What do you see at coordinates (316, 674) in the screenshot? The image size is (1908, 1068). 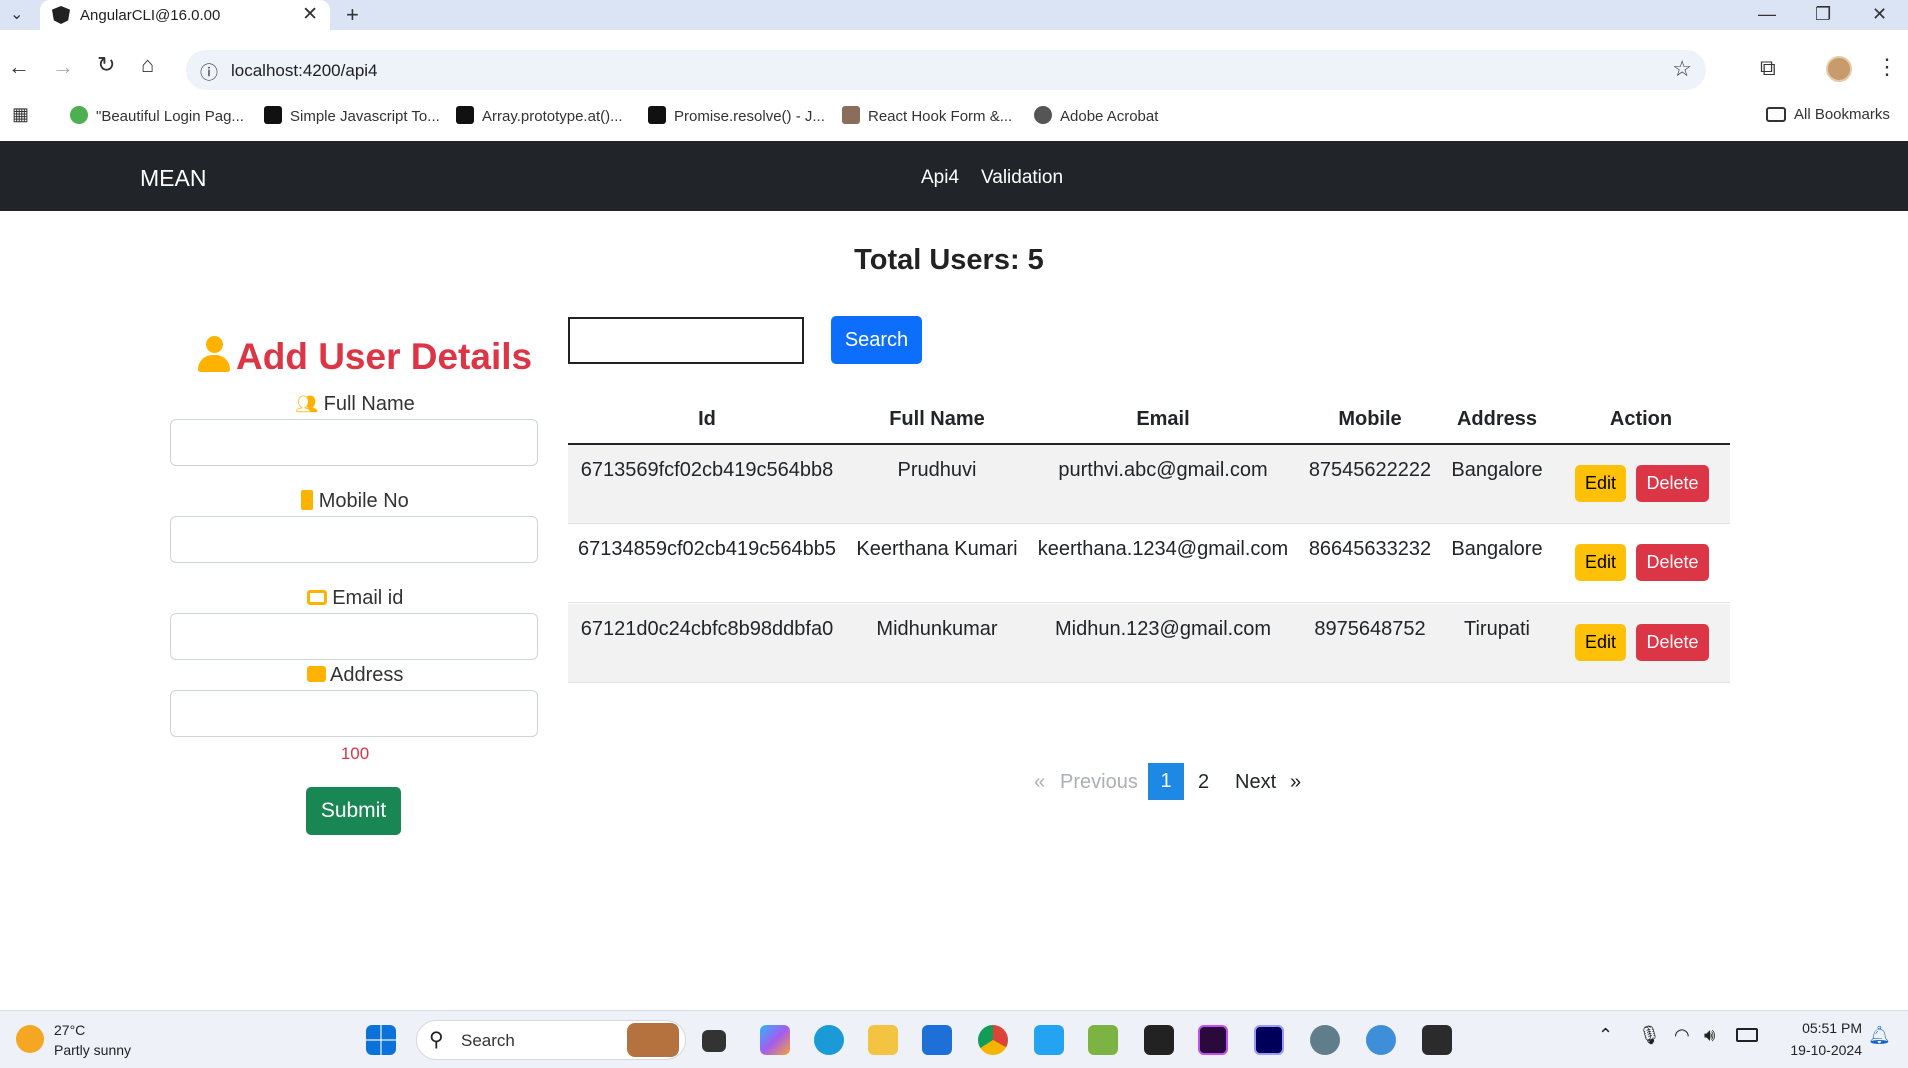 I see `comment-icon` at bounding box center [316, 674].